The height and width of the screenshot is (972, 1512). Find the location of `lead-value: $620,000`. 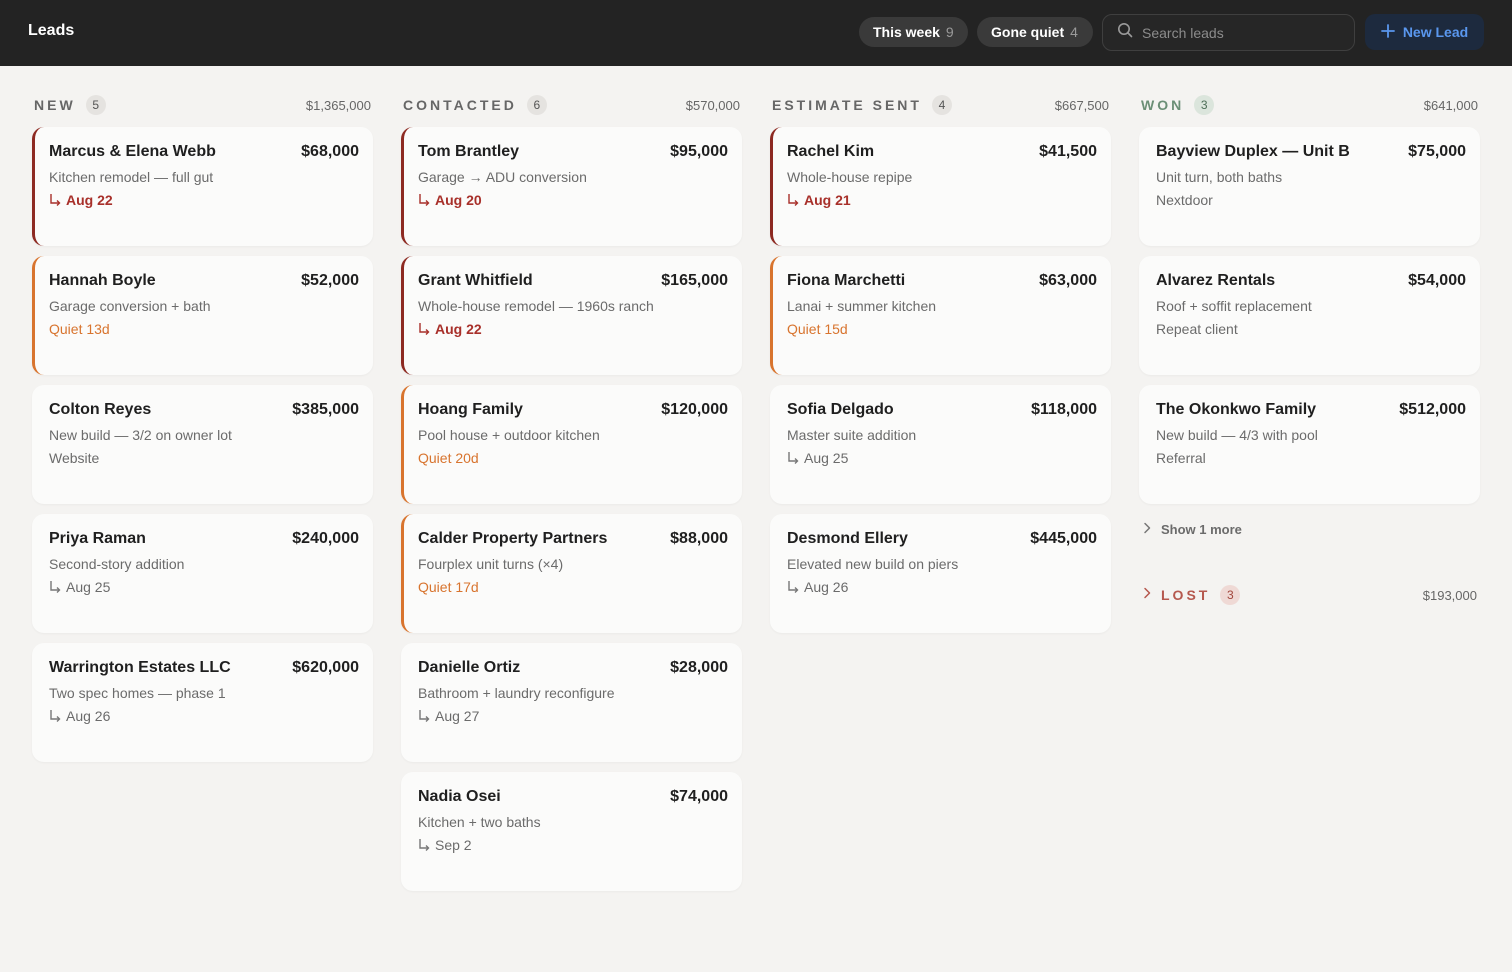

lead-value: $620,000 is located at coordinates (325, 667).